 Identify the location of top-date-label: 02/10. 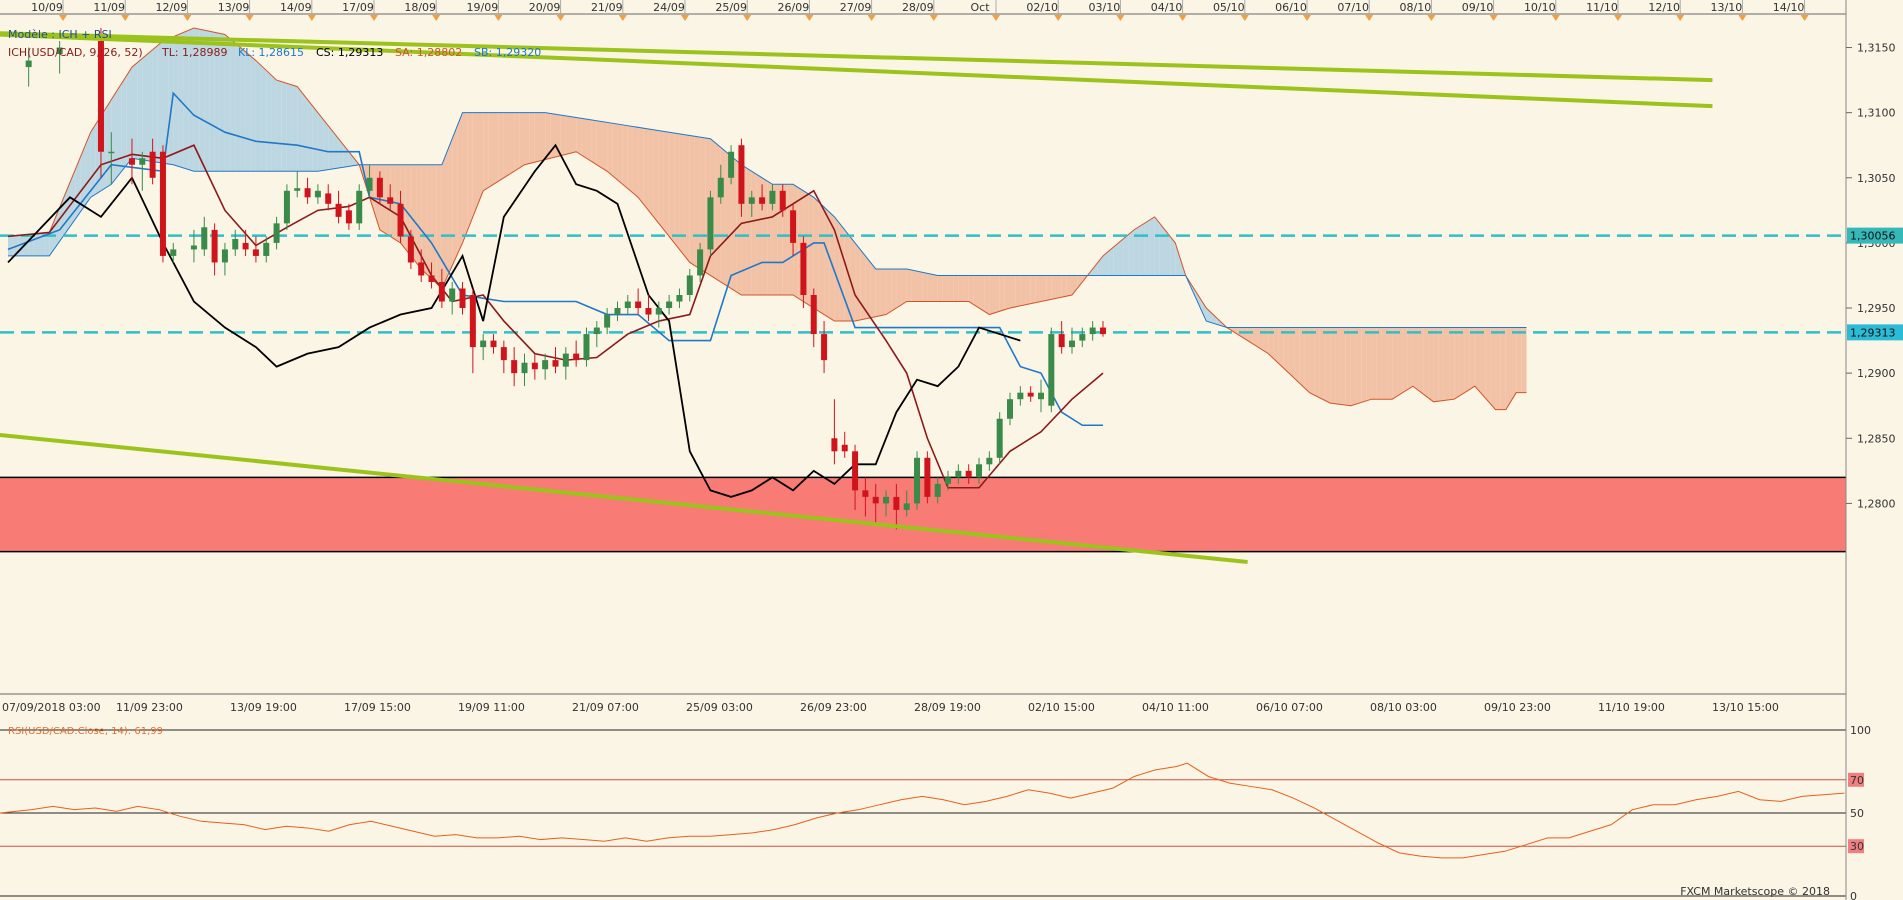
(1042, 7).